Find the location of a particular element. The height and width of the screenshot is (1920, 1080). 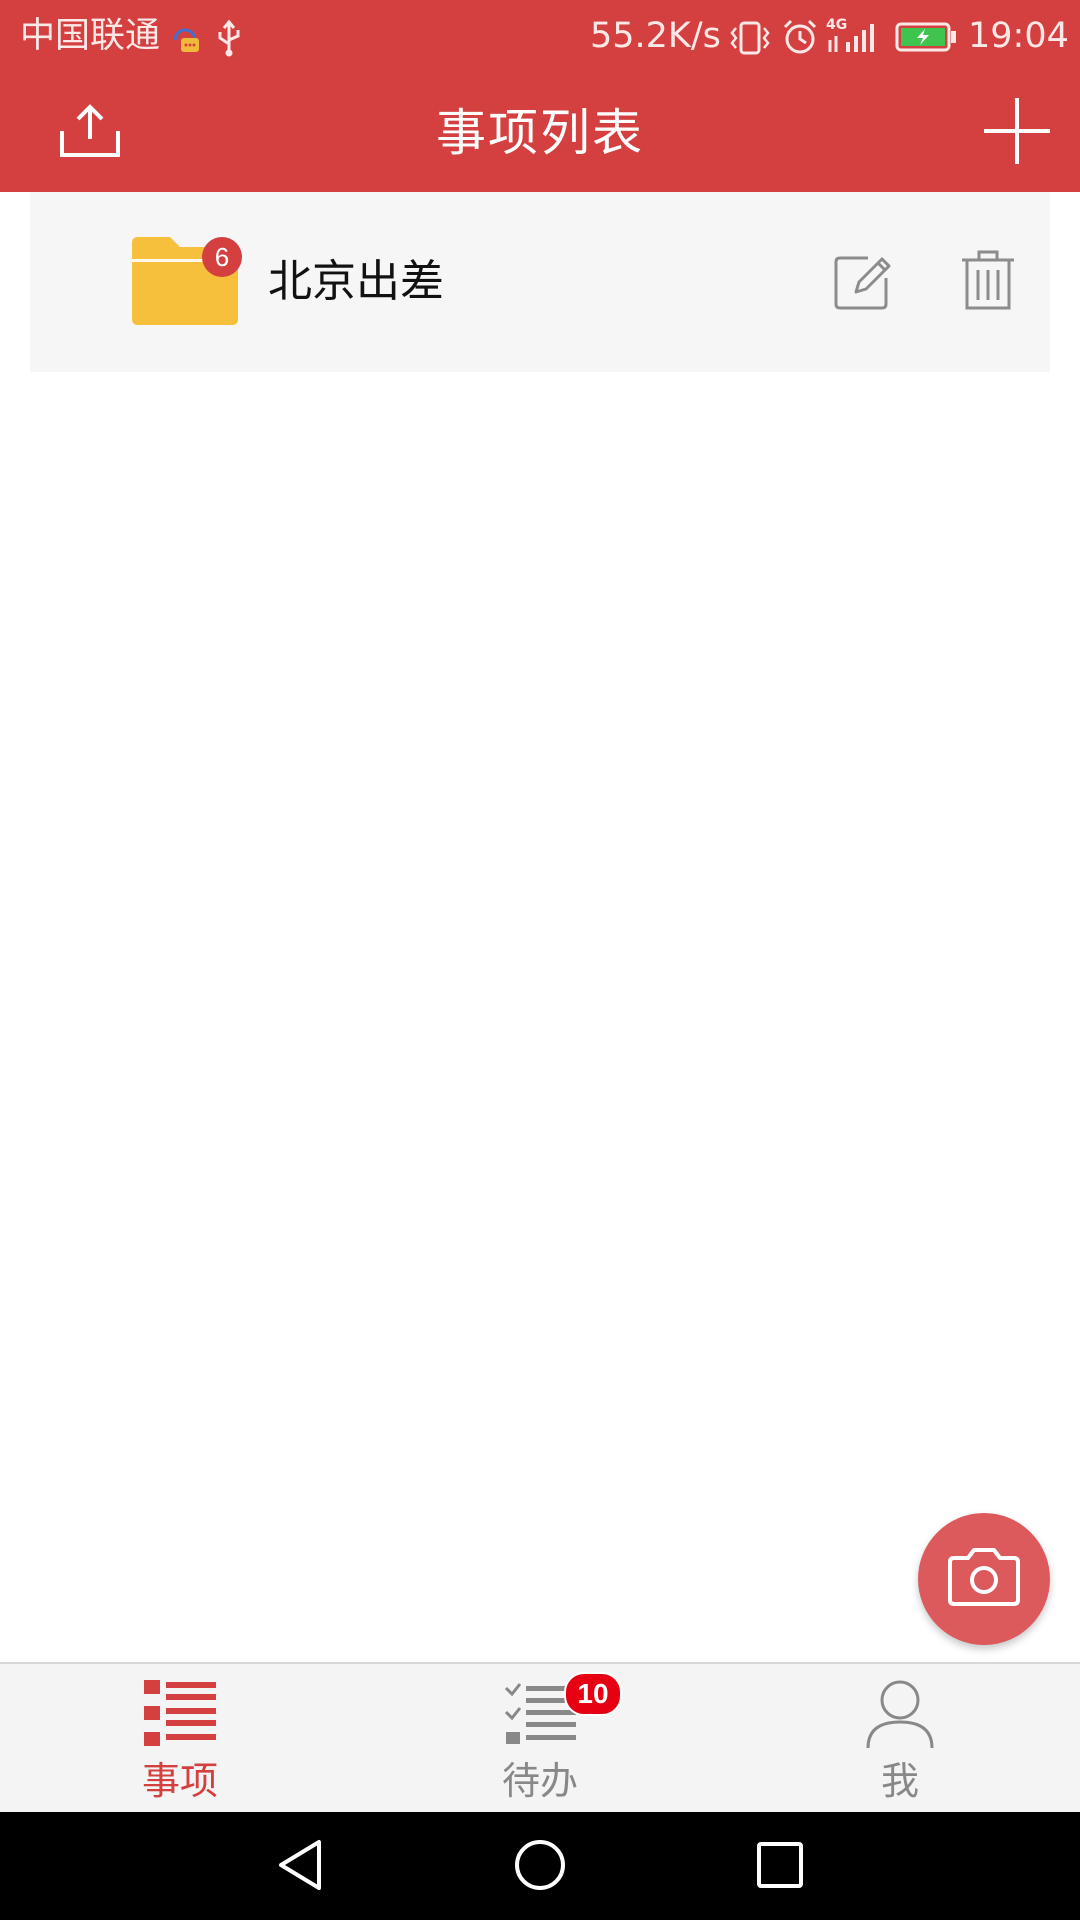

tab-label: 我 is located at coordinates (899, 1781).